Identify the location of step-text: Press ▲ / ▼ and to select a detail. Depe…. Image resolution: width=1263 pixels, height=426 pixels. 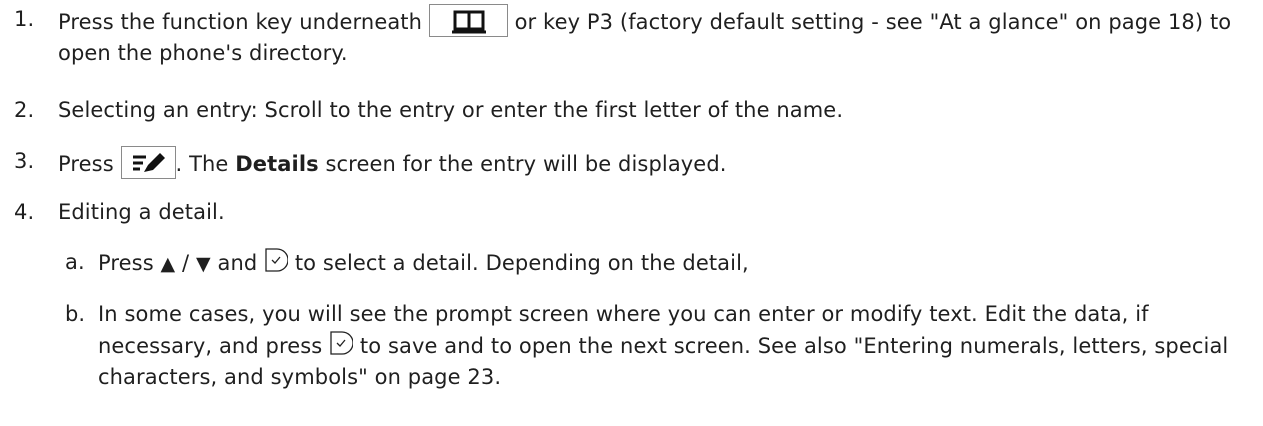
(678, 263).